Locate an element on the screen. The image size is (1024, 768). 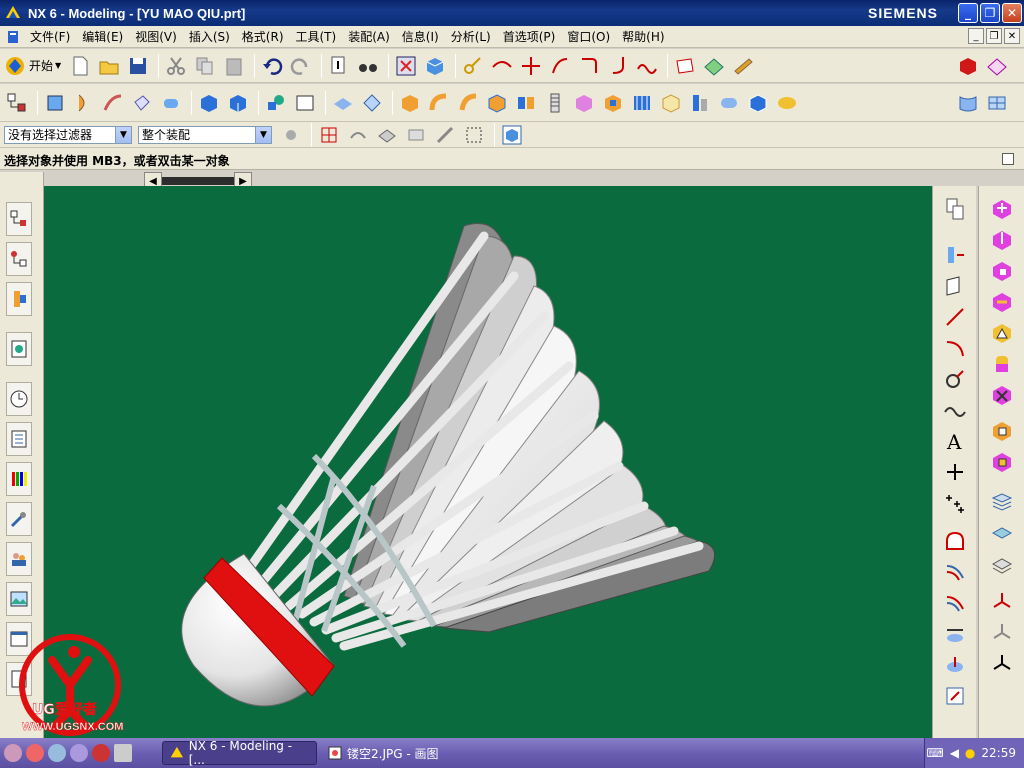
circle-button is located at coordinates (955, 379).